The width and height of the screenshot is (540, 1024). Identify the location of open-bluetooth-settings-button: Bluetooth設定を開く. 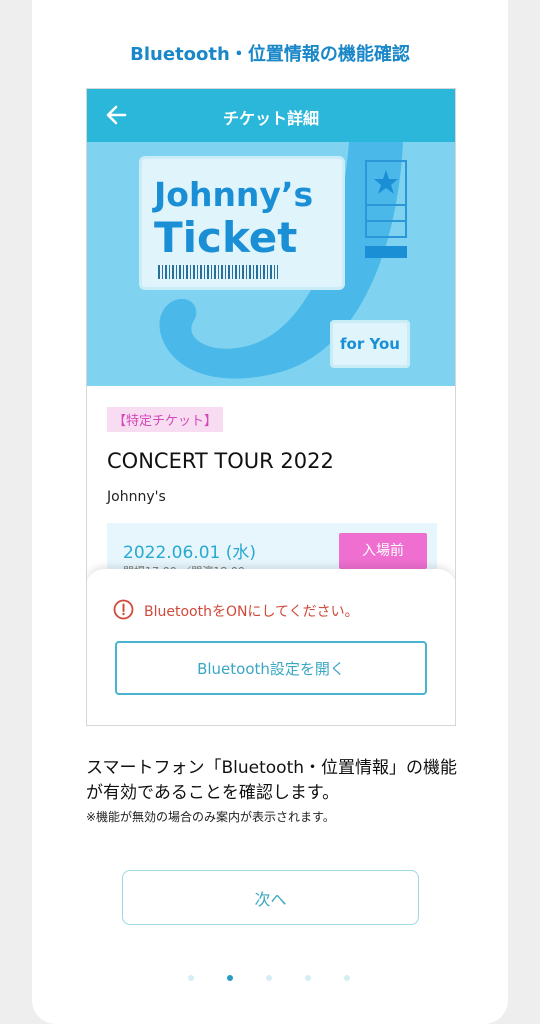
(271, 668).